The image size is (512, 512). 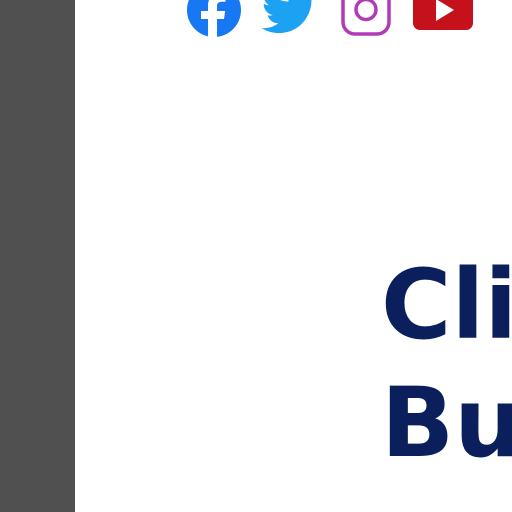 I want to click on heading-line-1: Cli, so click(x=446, y=305).